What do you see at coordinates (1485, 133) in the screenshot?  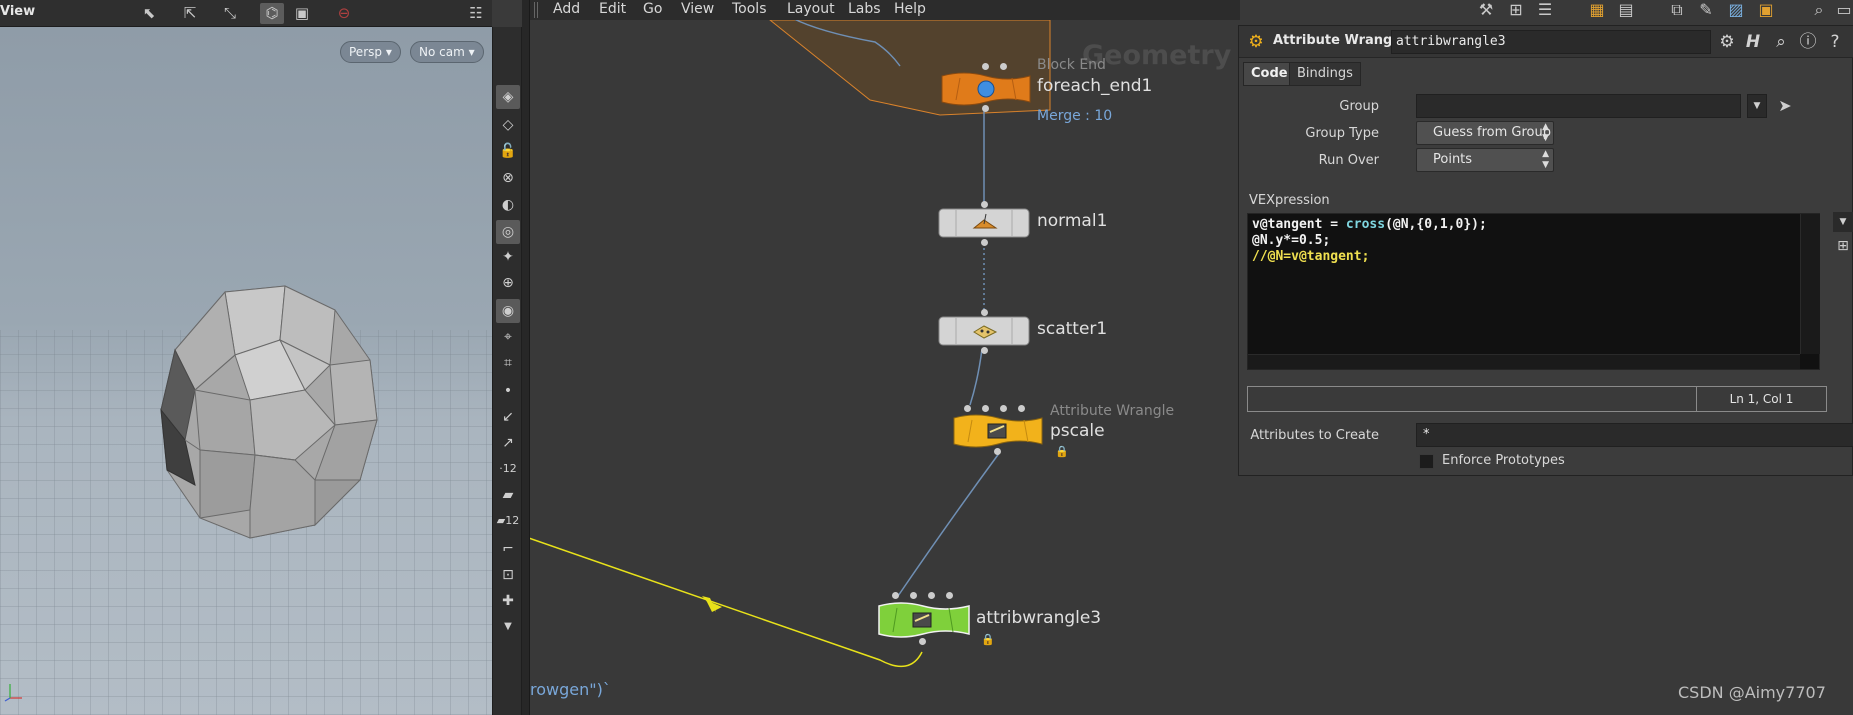 I see `group-type-menu: Guess from Group ▲ ▼` at bounding box center [1485, 133].